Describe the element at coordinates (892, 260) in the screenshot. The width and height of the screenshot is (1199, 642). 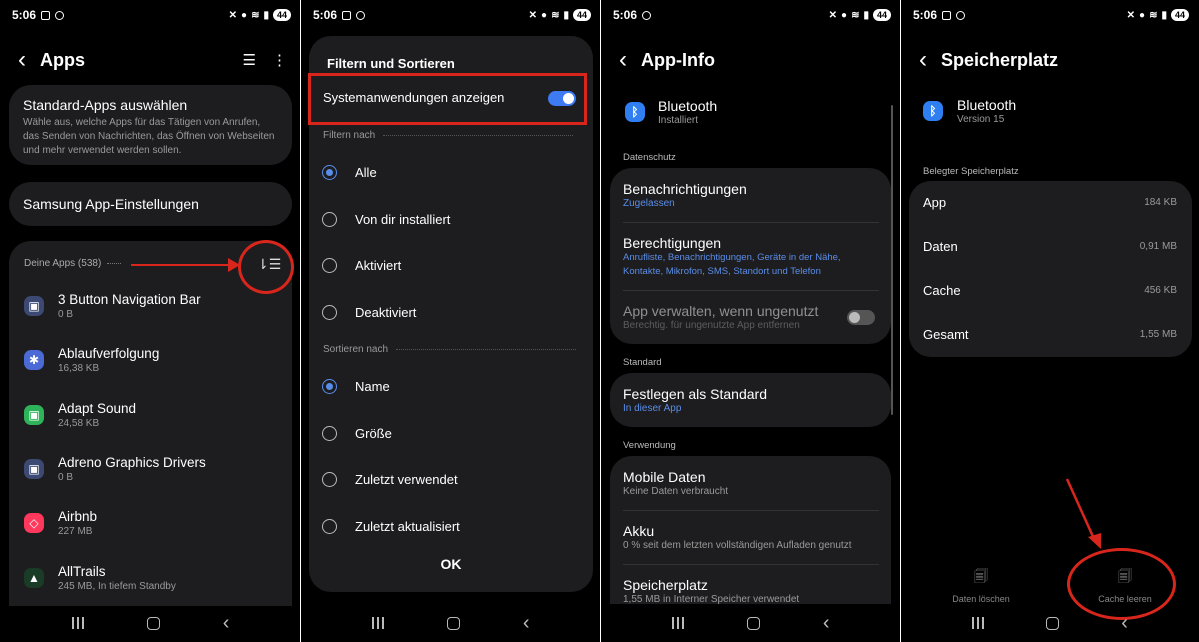
I see `scrollbar` at that location.